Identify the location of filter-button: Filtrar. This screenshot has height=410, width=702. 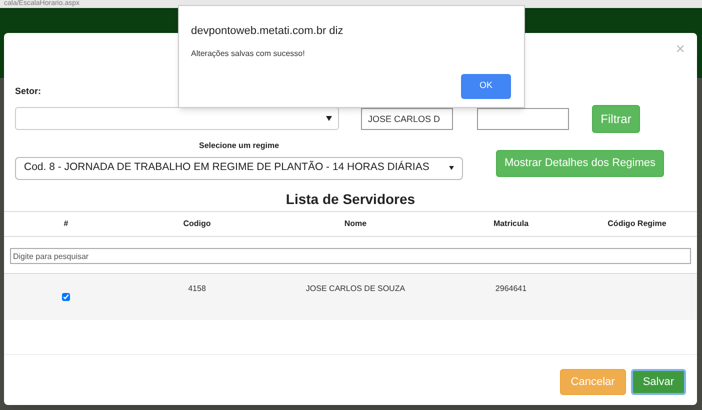
(616, 118).